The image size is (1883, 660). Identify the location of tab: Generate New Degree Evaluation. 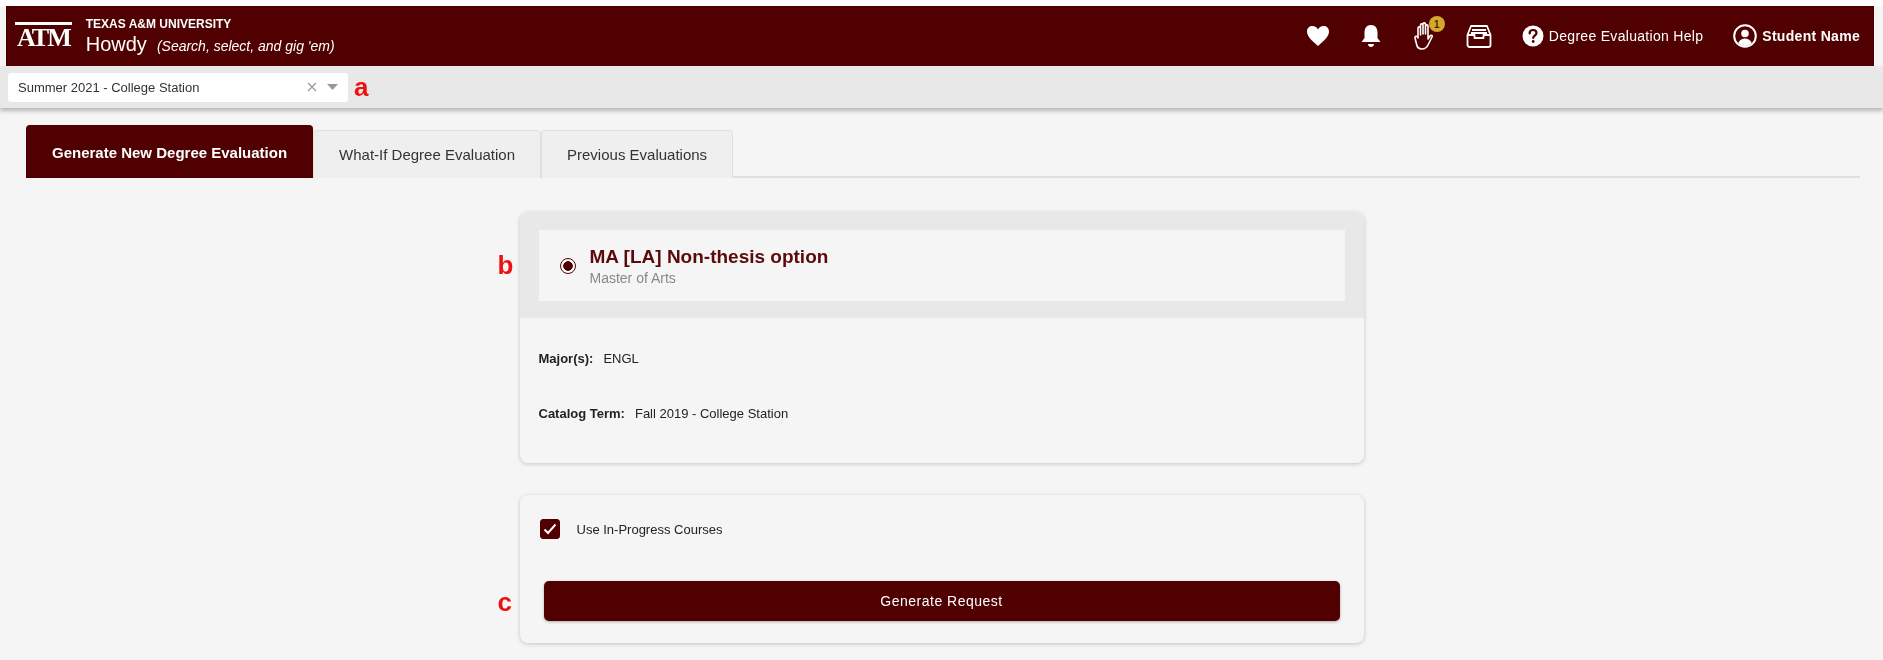
(170, 151).